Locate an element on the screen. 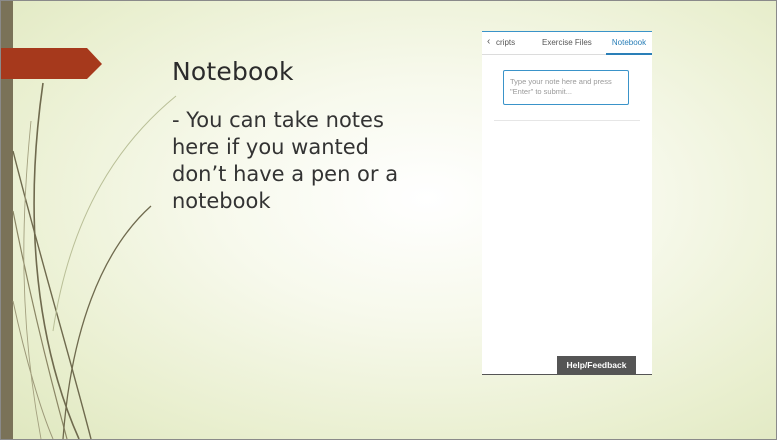 Image resolution: width=777 pixels, height=440 pixels. slide-title: Notebook is located at coordinates (233, 71).